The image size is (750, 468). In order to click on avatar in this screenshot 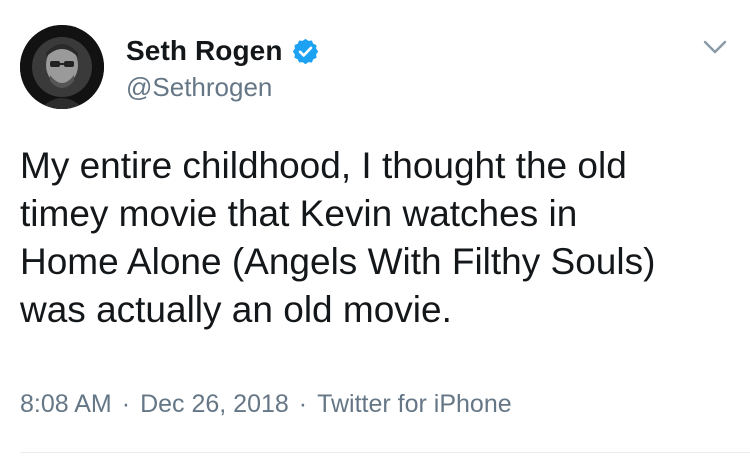, I will do `click(62, 67)`.